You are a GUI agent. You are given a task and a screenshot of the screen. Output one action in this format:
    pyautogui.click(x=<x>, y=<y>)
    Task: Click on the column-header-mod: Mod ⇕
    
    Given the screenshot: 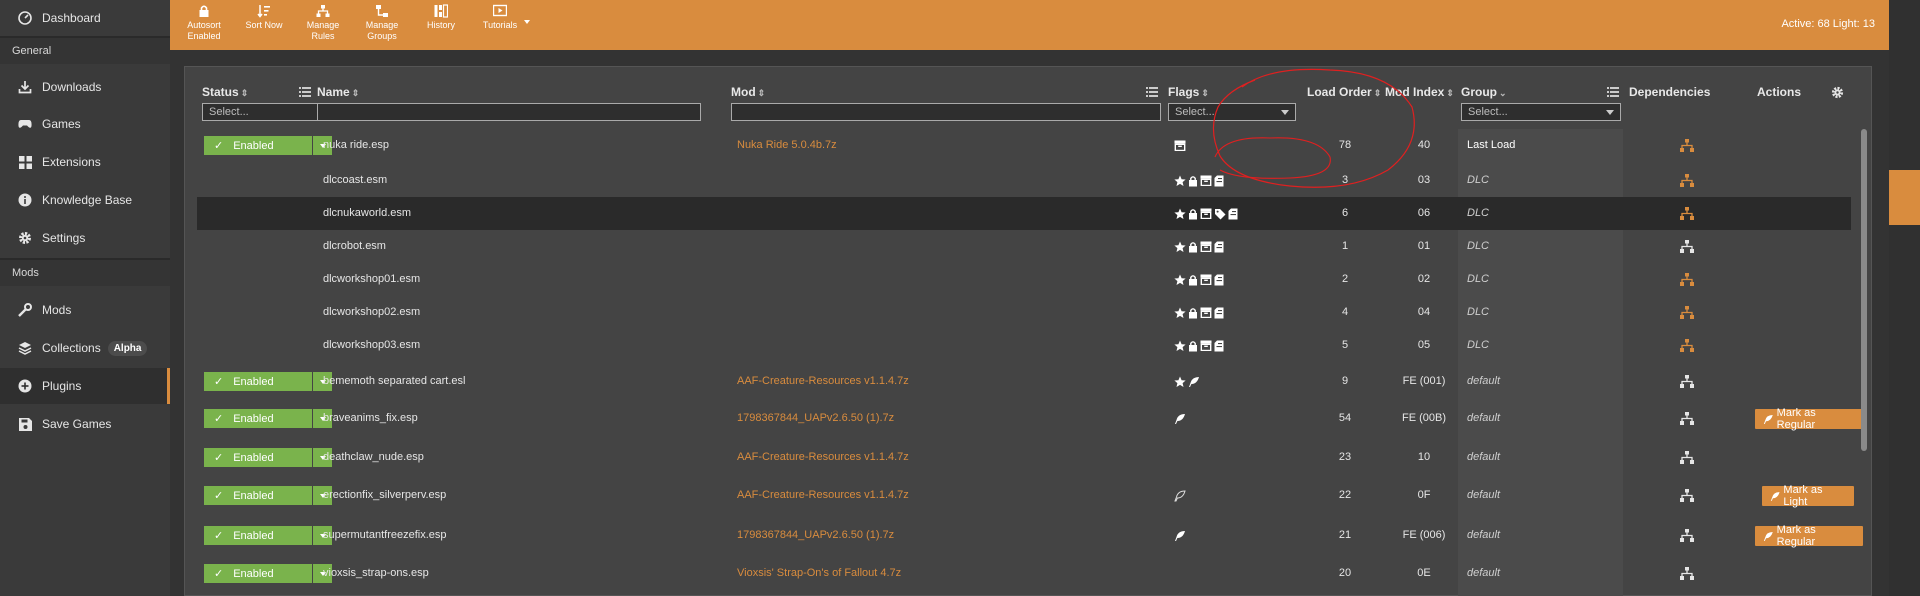 What is the action you would take?
    pyautogui.click(x=748, y=92)
    